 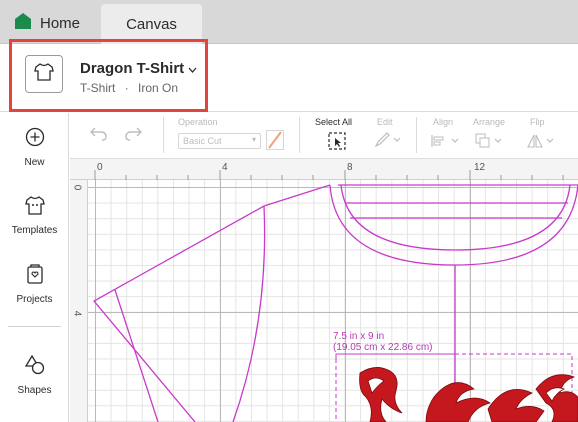 I want to click on tshirt-icon, so click(x=34, y=208).